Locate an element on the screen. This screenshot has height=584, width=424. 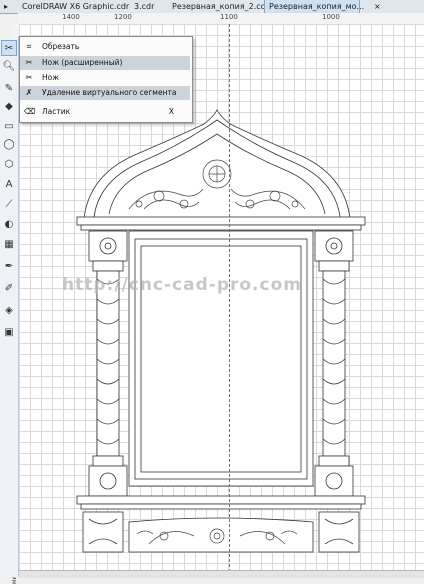
flyout-item-label: Нож is located at coordinates (50, 77).